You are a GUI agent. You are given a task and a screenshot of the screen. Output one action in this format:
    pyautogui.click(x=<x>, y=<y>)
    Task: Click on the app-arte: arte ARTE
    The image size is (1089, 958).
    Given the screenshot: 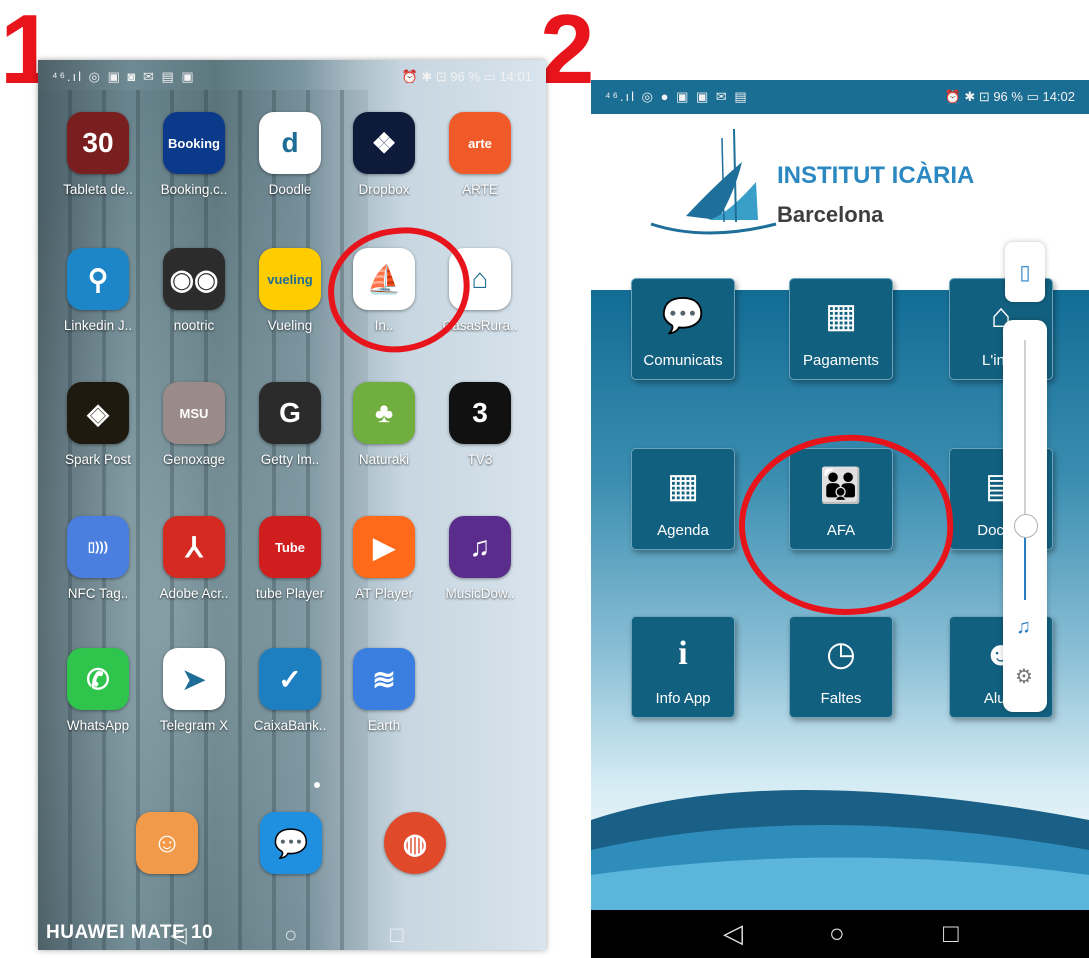 What is the action you would take?
    pyautogui.click(x=480, y=154)
    